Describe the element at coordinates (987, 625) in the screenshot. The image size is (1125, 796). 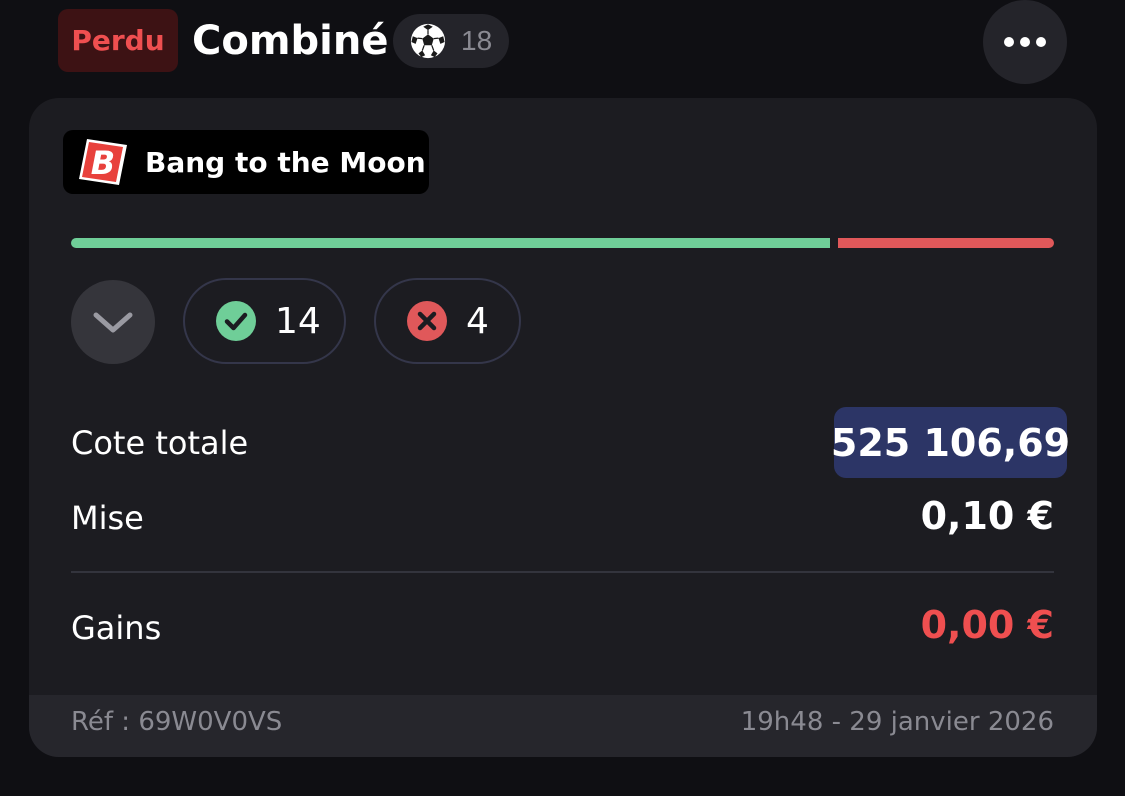
I see `winnings-value: 0,00 €` at that location.